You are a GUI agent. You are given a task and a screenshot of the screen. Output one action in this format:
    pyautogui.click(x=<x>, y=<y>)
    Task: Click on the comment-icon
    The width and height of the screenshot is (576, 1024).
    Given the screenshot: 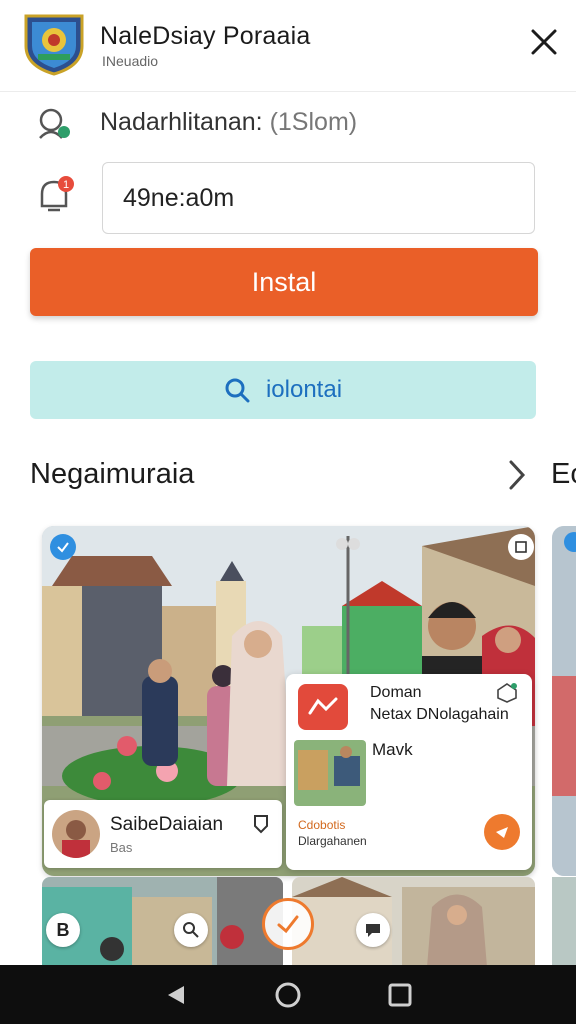 What is the action you would take?
    pyautogui.click(x=373, y=930)
    